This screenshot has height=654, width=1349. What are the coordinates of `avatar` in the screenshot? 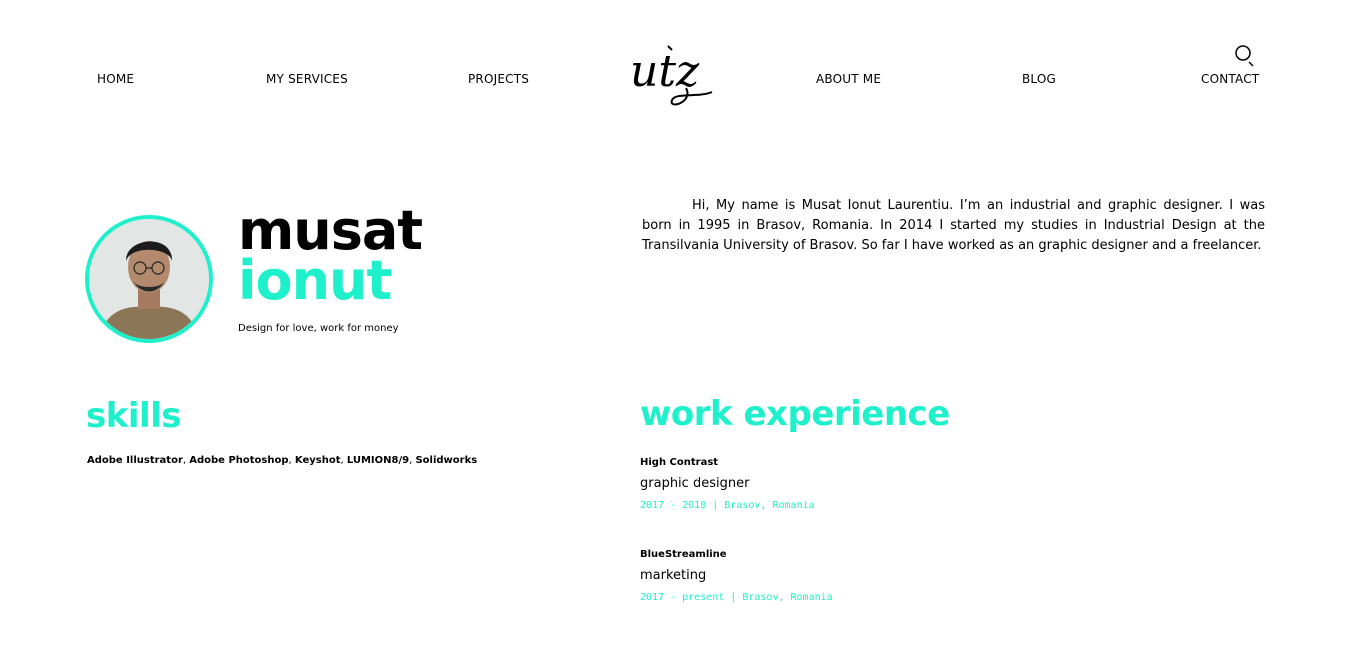 It's located at (149, 279).